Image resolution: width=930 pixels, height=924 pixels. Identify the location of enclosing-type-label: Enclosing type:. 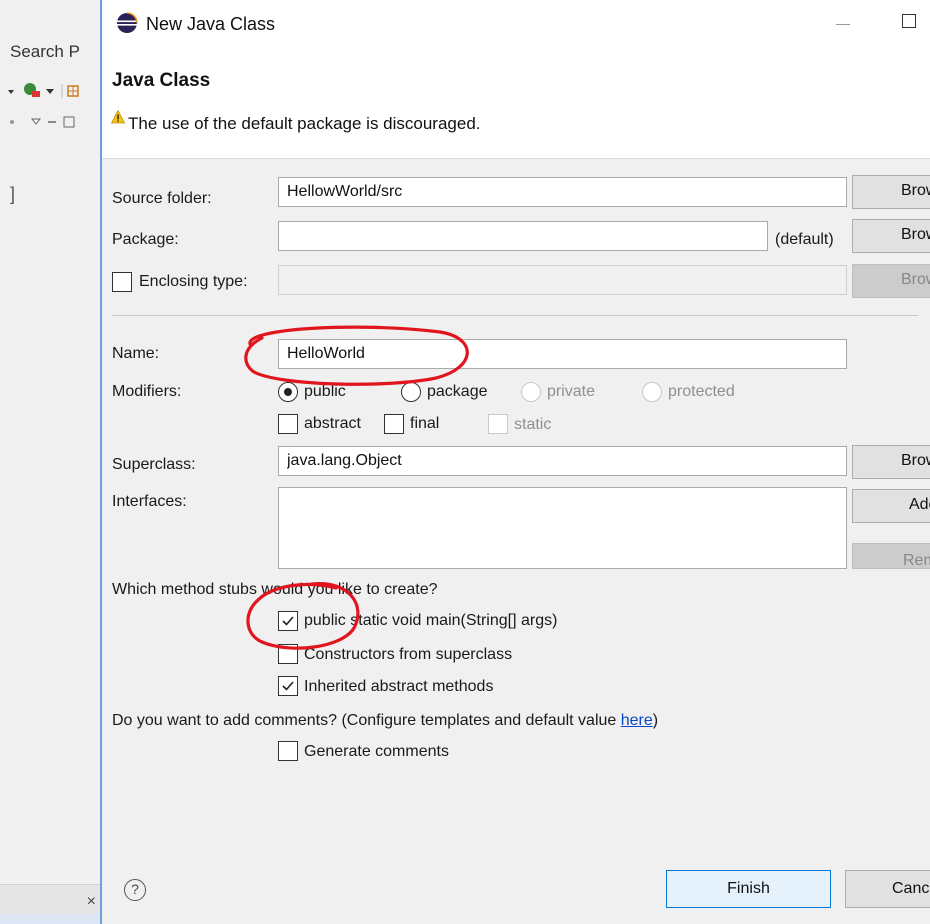
(193, 281).